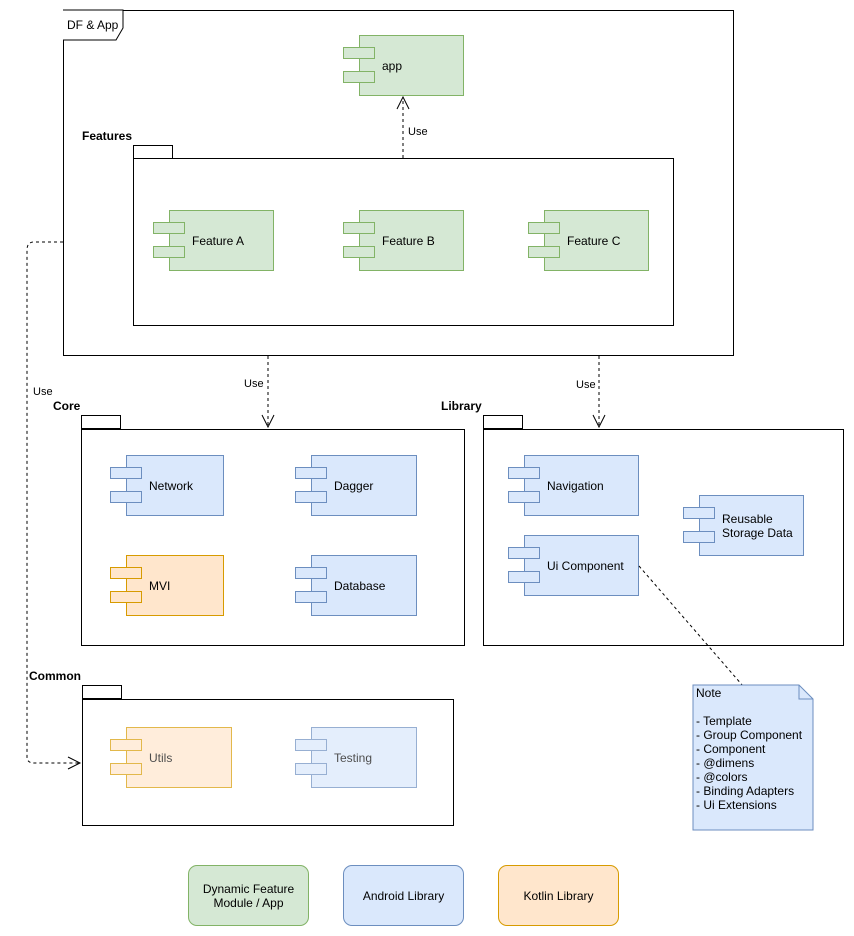  Describe the element at coordinates (745, 791) in the screenshot. I see `note-line: - Binding Adapters` at that location.